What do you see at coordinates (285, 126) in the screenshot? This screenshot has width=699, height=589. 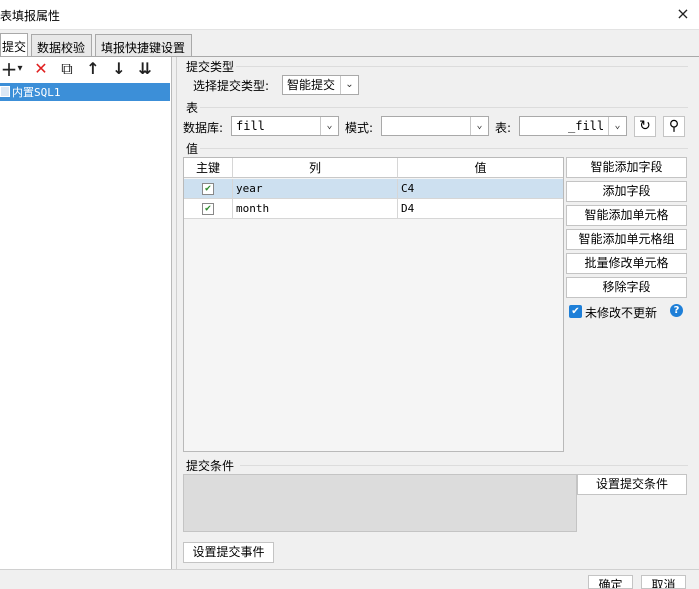 I see `database-select: fill ⌄` at bounding box center [285, 126].